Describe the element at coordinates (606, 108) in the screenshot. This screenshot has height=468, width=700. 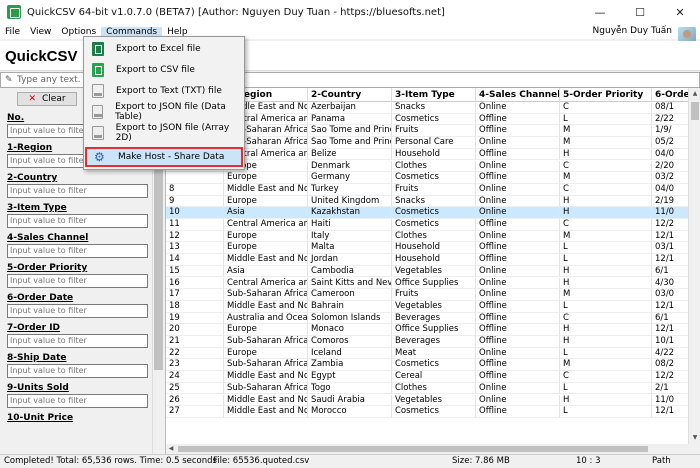
I see `table-cell: C` at that location.